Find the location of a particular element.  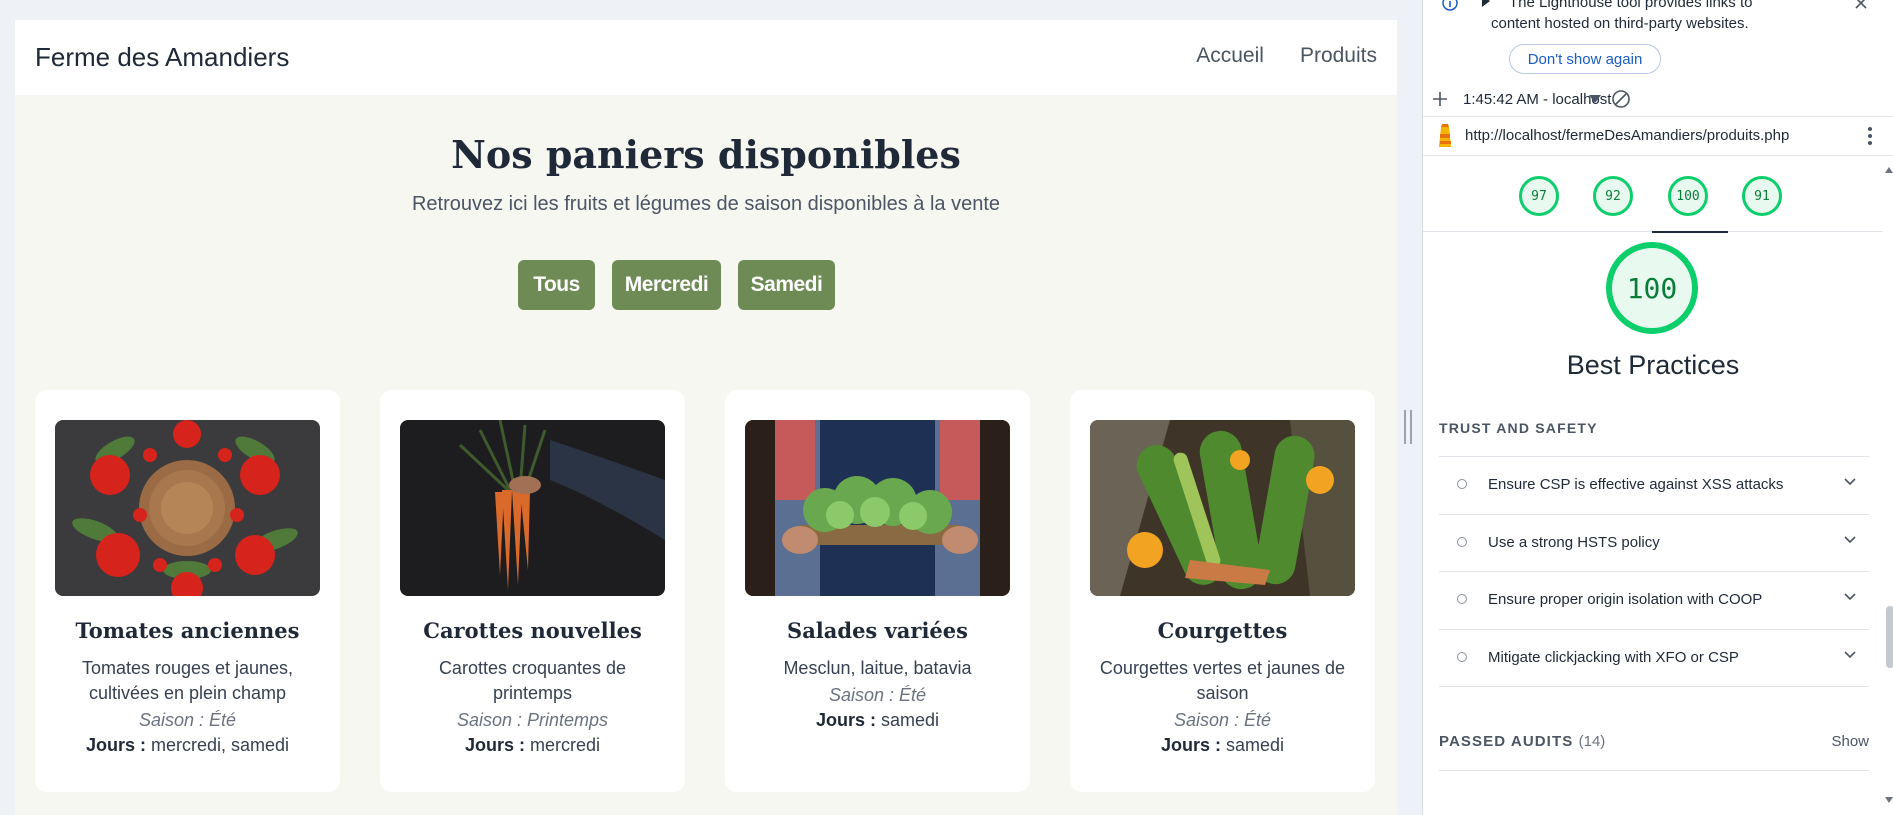

product-image-carottes is located at coordinates (532, 508).